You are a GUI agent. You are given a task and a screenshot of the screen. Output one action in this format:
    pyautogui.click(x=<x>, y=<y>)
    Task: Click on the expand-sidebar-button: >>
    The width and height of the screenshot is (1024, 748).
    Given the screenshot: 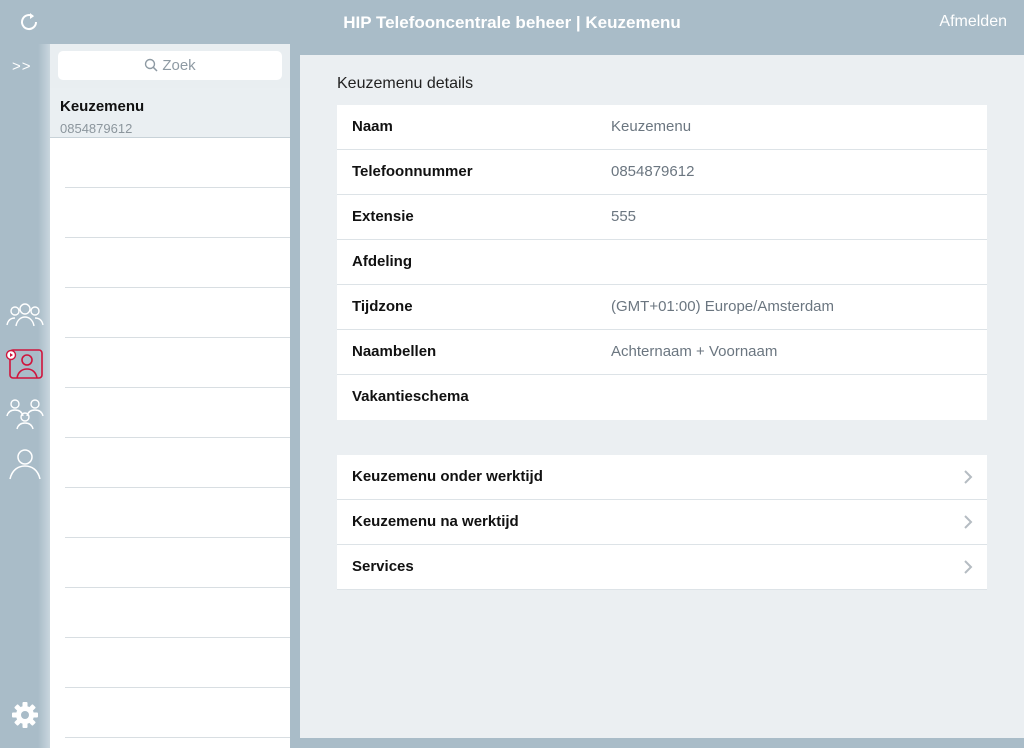 What is the action you would take?
    pyautogui.click(x=22, y=66)
    